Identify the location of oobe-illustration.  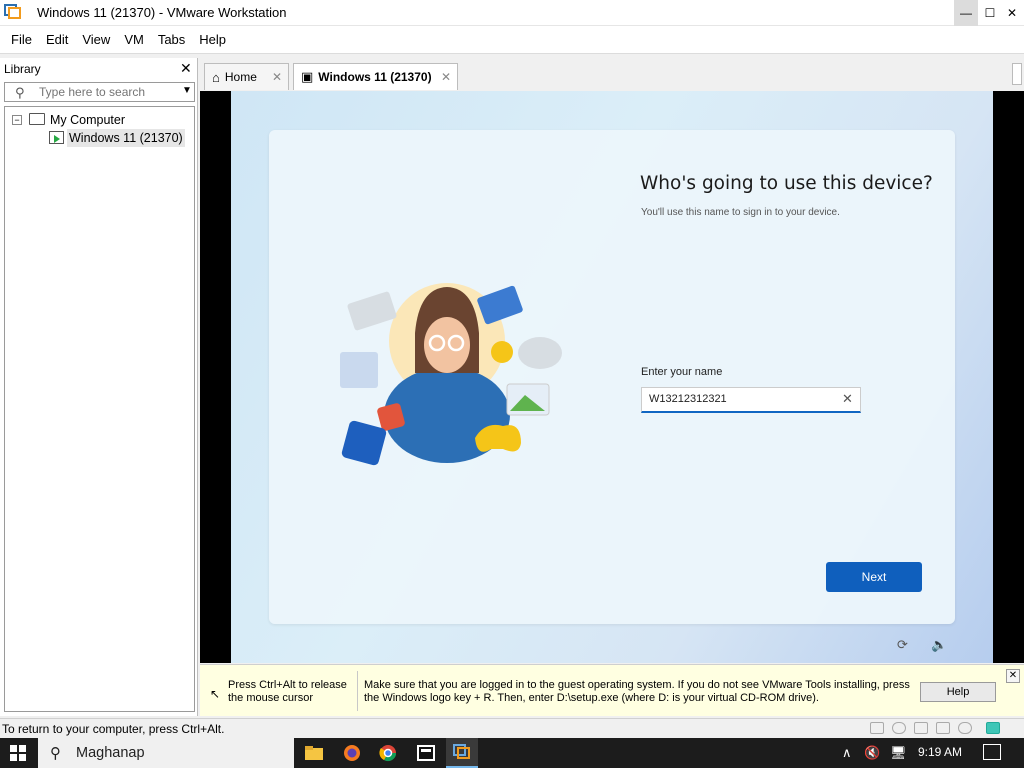
(451, 374).